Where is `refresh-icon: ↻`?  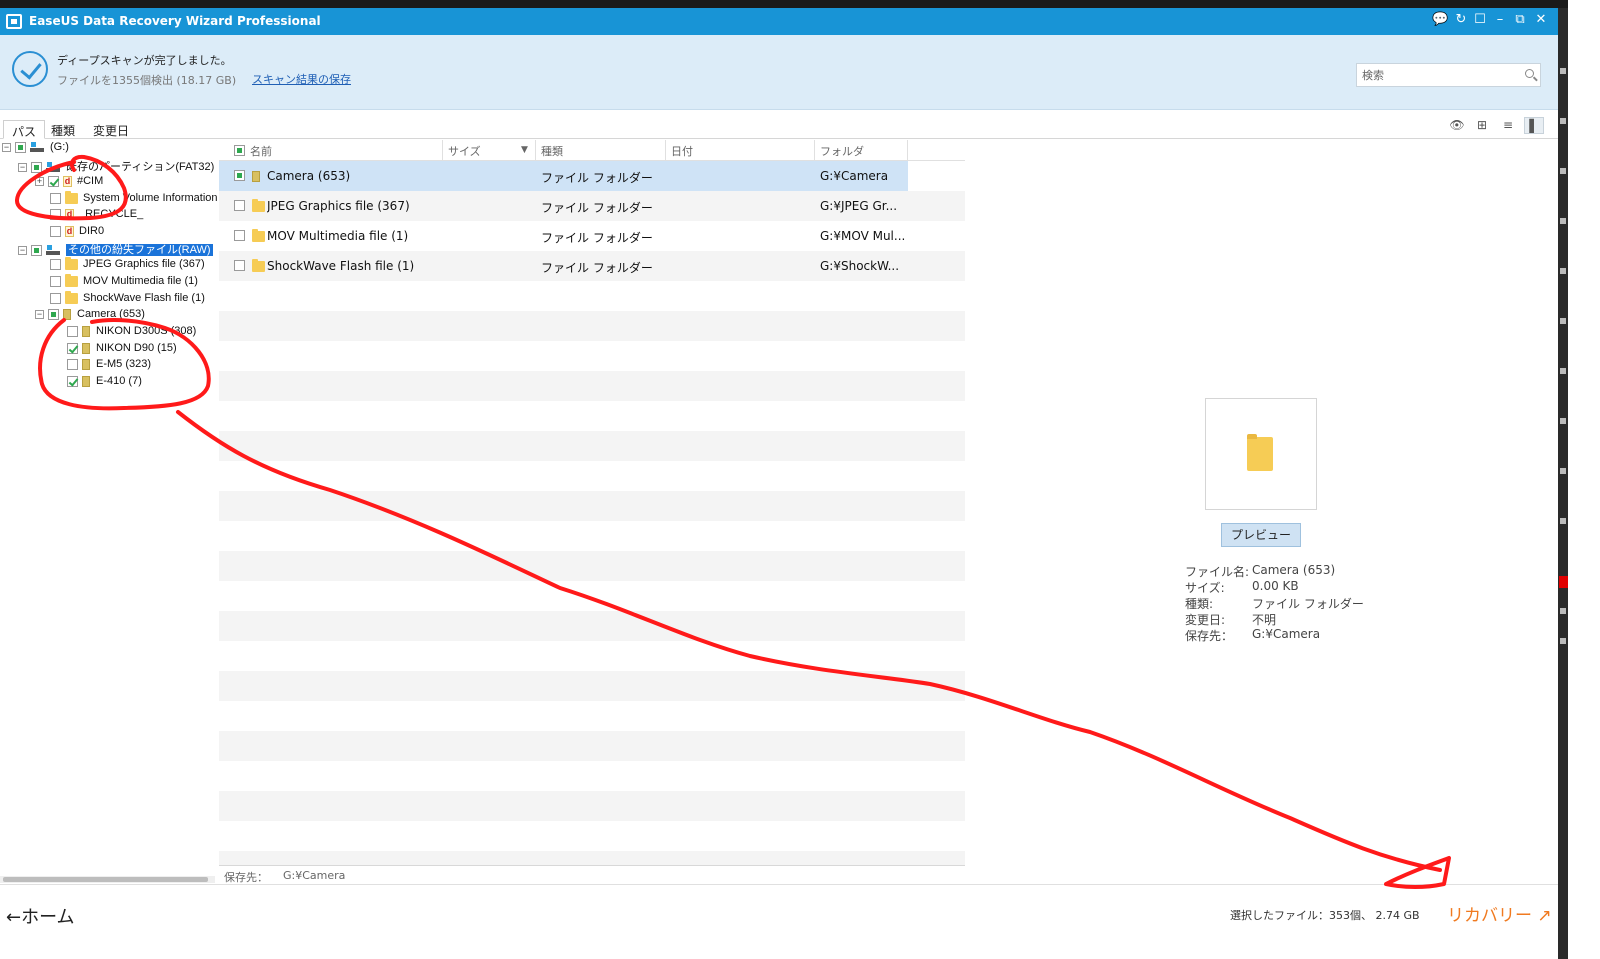 refresh-icon: ↻ is located at coordinates (1461, 19).